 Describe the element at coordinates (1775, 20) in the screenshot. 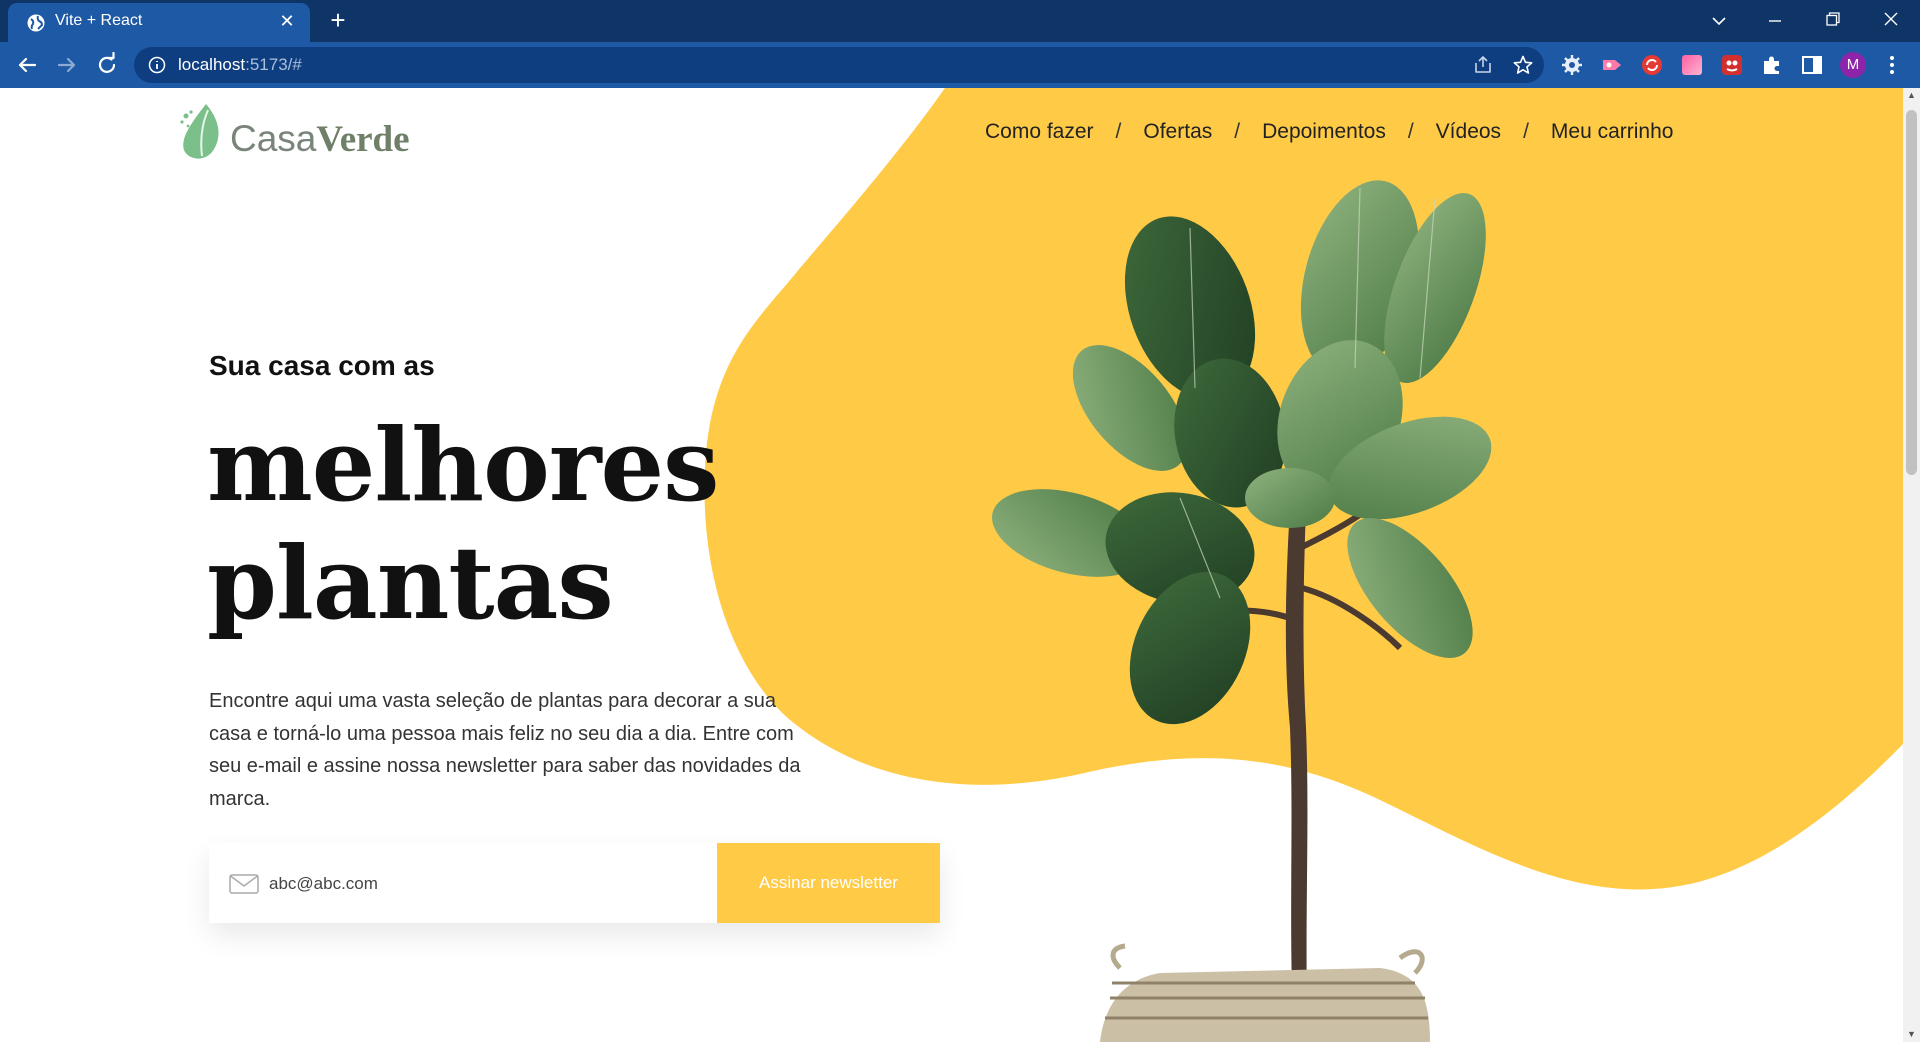

I see `minimize-button` at that location.